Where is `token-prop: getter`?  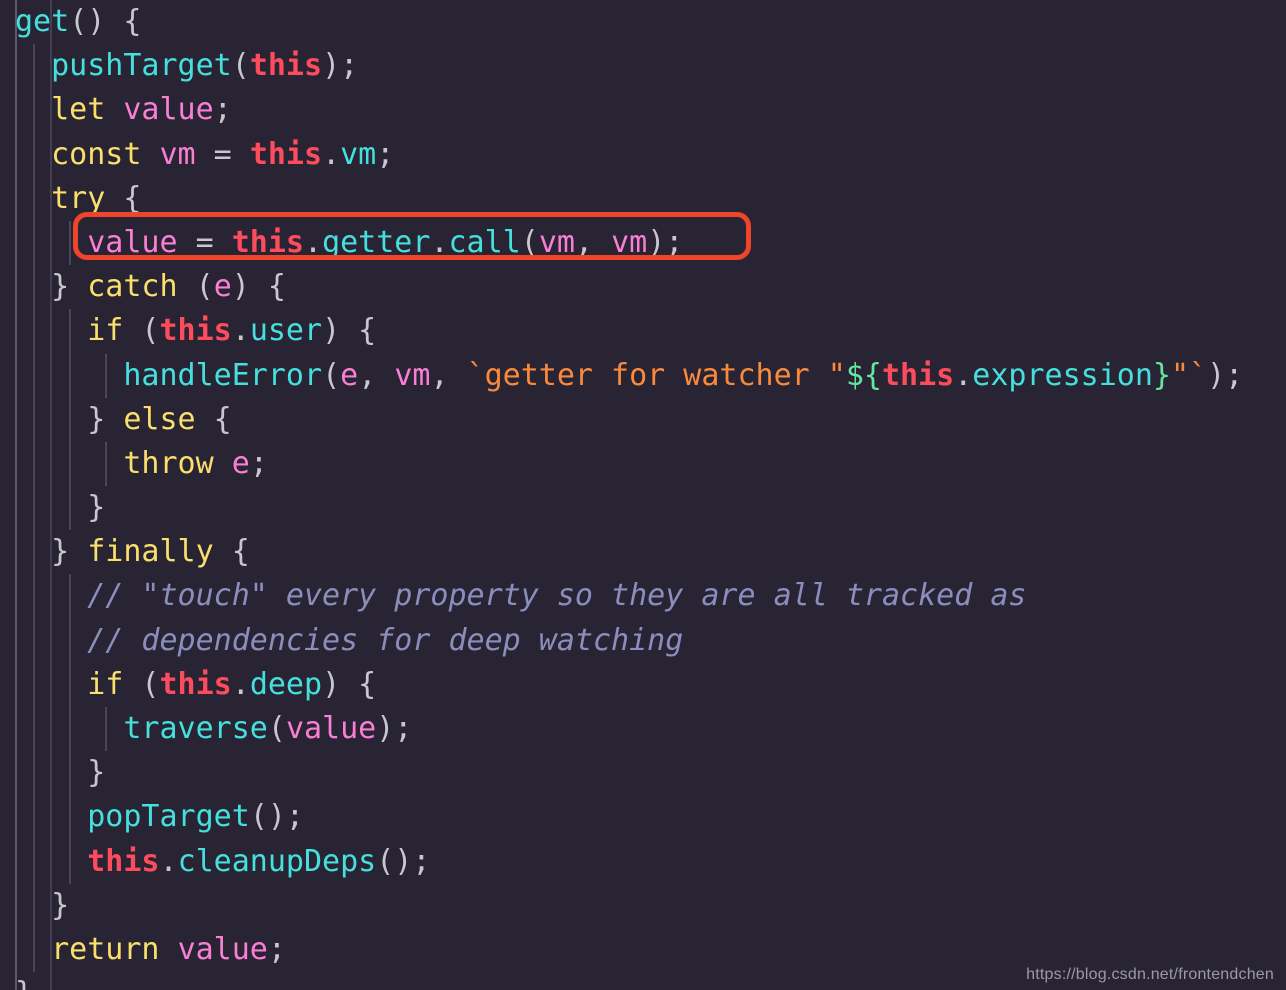
token-prop: getter is located at coordinates (376, 242).